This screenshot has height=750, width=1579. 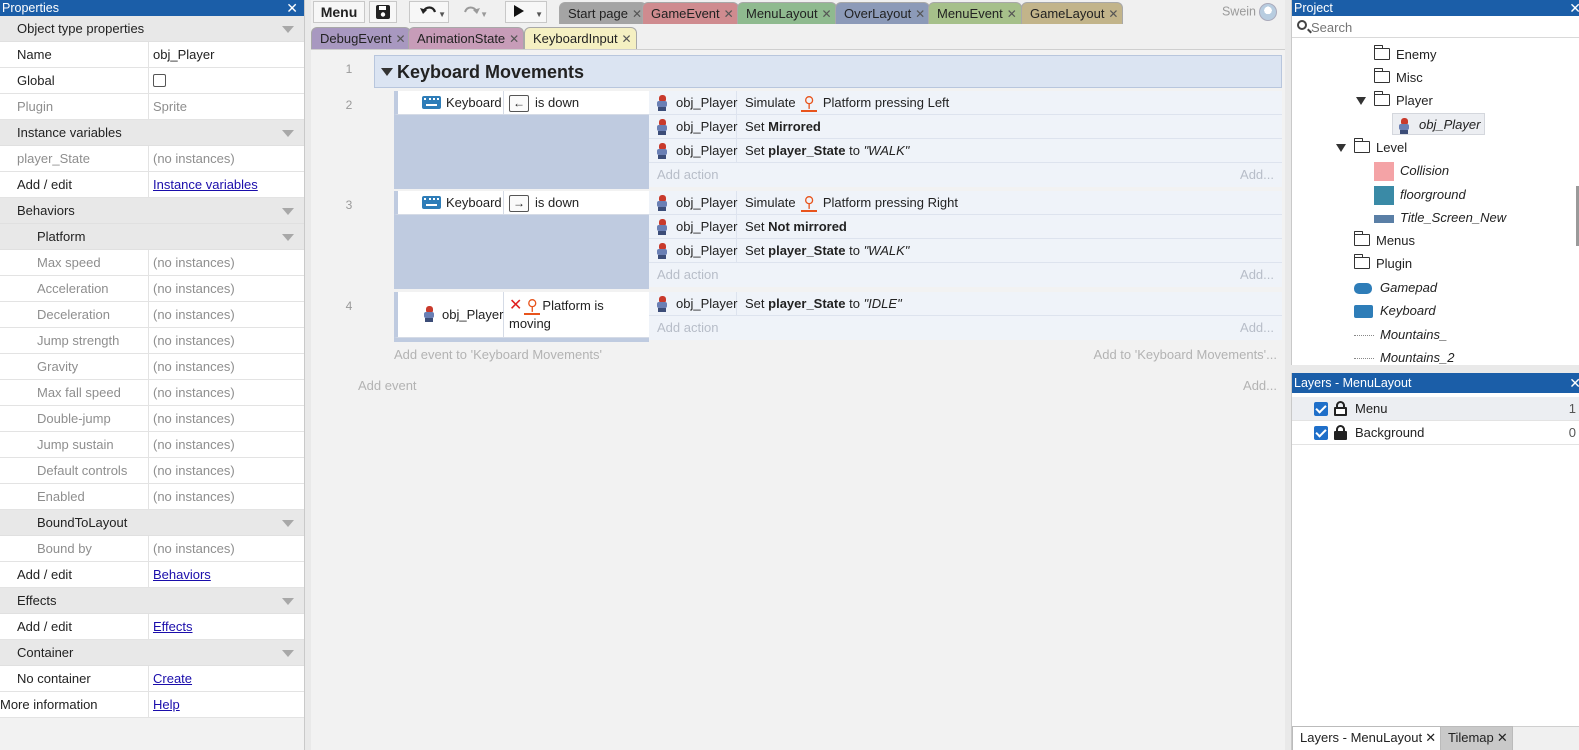 What do you see at coordinates (883, 13) in the screenshot?
I see `tab-overlayout: OverLayout ✕` at bounding box center [883, 13].